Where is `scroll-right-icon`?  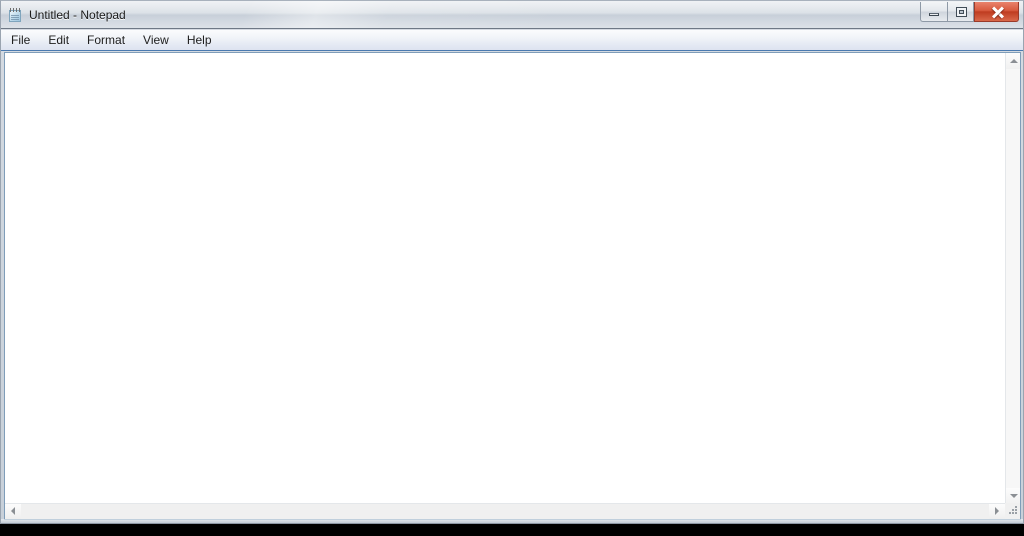
scroll-right-icon is located at coordinates (997, 511).